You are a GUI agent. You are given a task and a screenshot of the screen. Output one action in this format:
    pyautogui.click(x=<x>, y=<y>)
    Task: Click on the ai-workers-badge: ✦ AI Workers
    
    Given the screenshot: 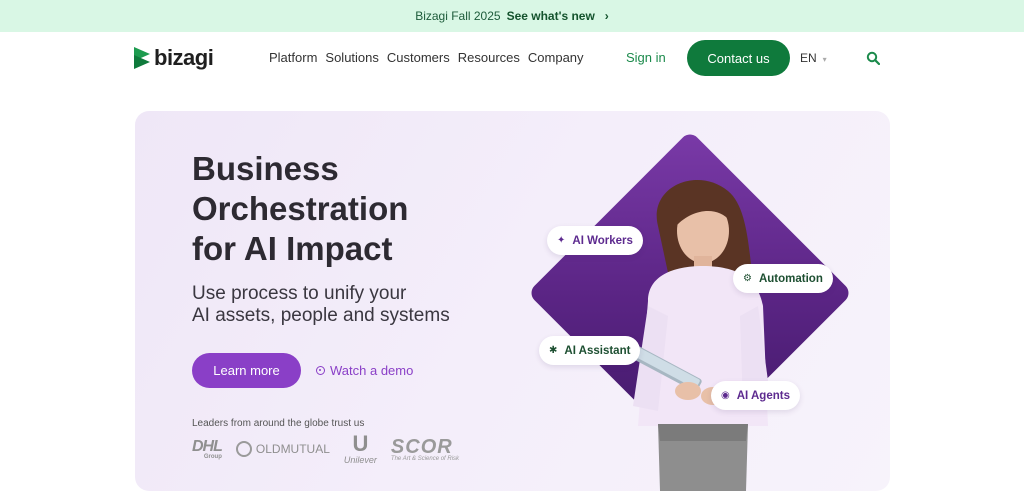 What is the action you would take?
    pyautogui.click(x=595, y=240)
    